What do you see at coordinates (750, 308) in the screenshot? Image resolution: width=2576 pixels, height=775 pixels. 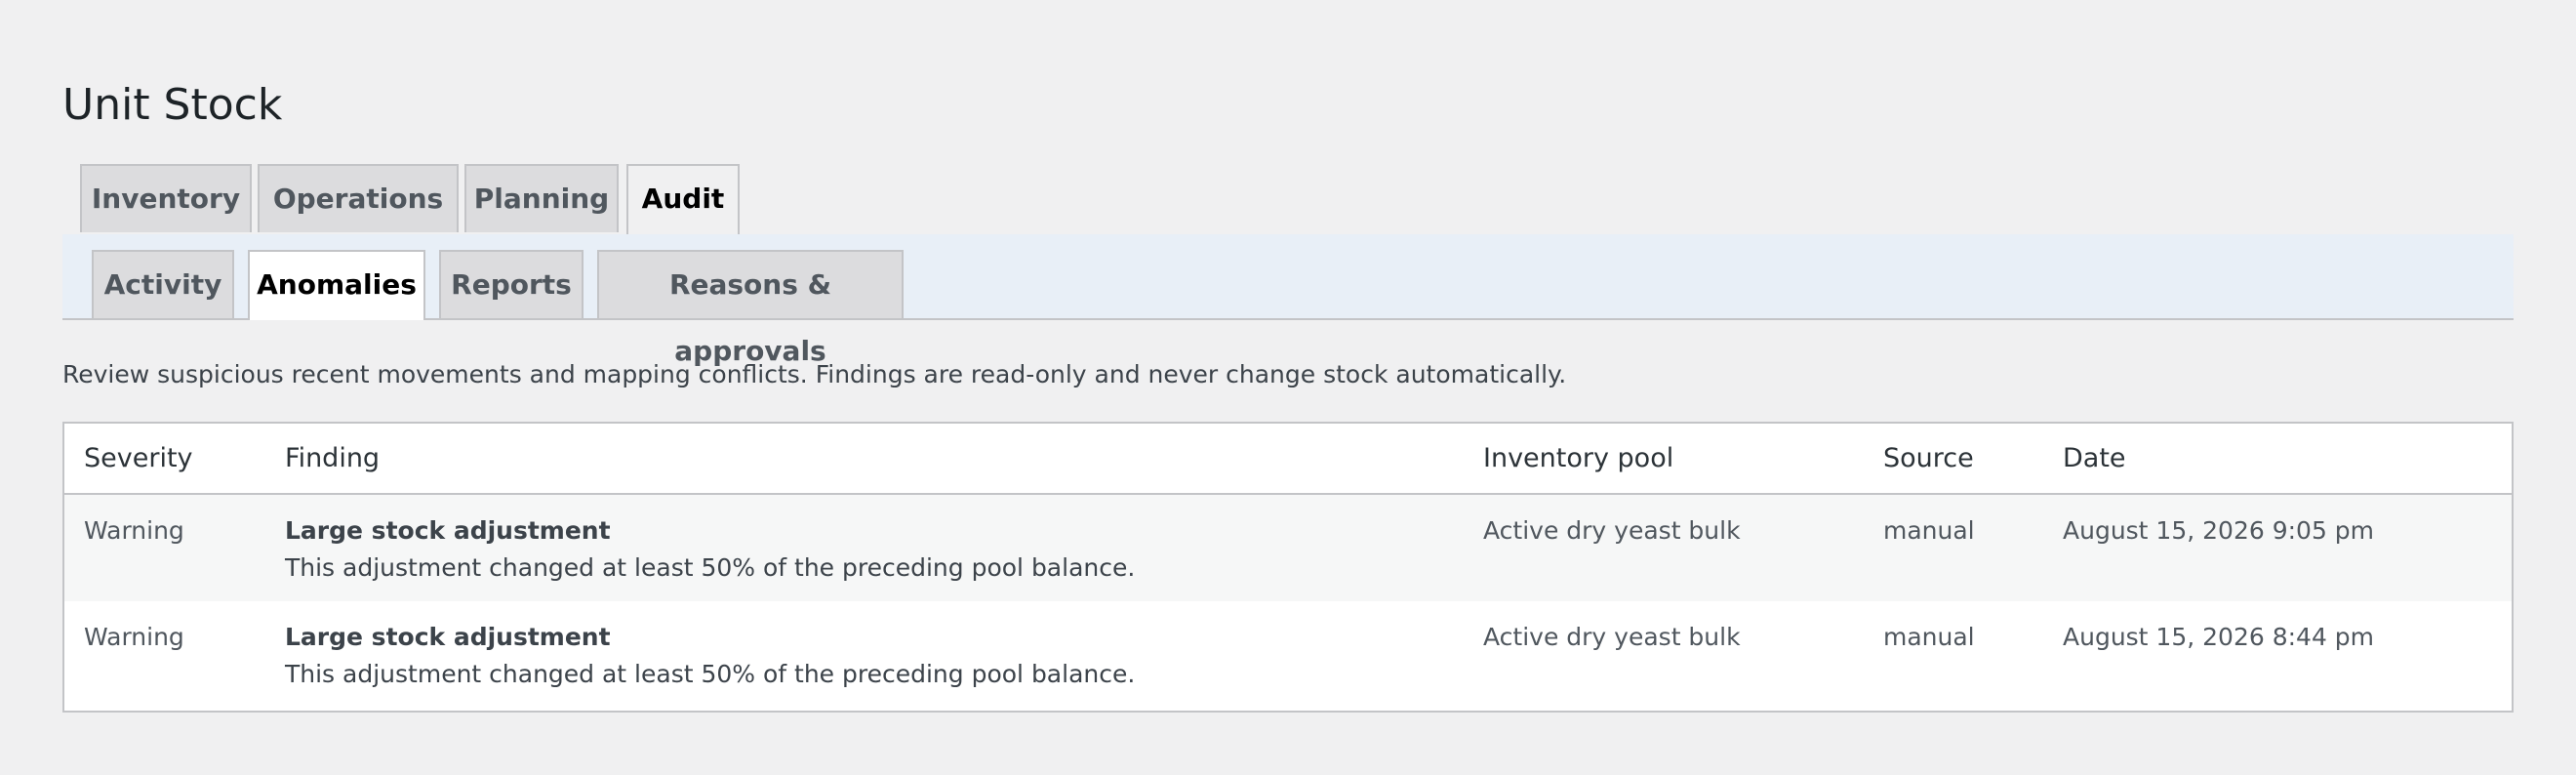 I see `sub-tab-reasons-approvals: Reasons & approvals` at bounding box center [750, 308].